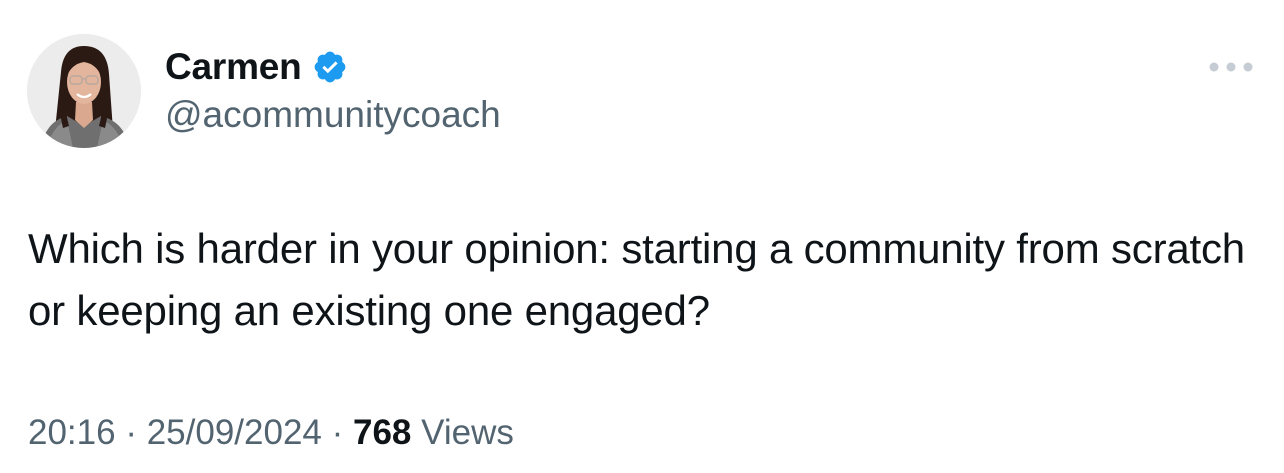  I want to click on avatar-image, so click(84, 91).